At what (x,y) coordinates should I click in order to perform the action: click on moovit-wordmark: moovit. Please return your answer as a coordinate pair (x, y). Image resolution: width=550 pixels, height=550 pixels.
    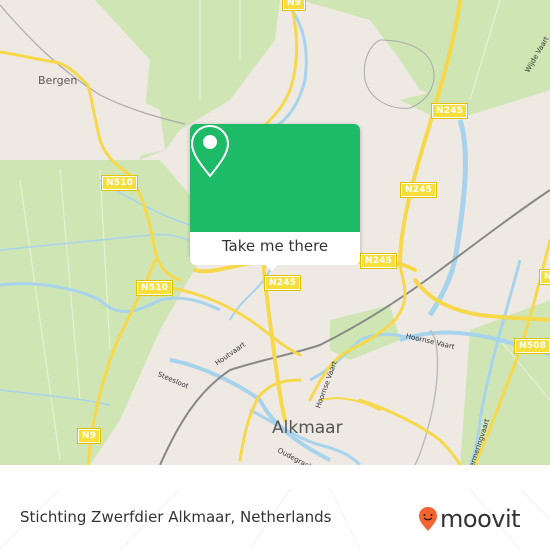
    Looking at the image, I should click on (480, 519).